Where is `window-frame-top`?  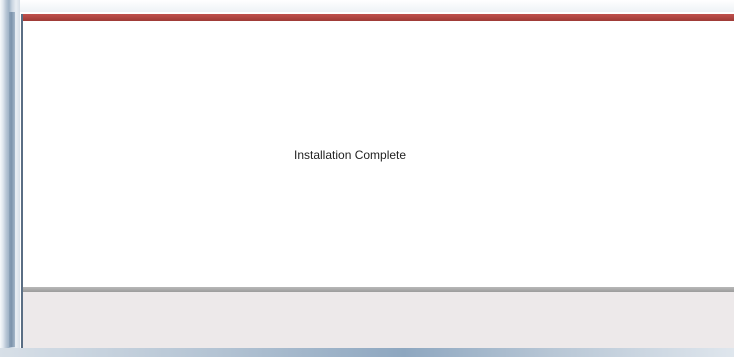
window-frame-top is located at coordinates (367, 6).